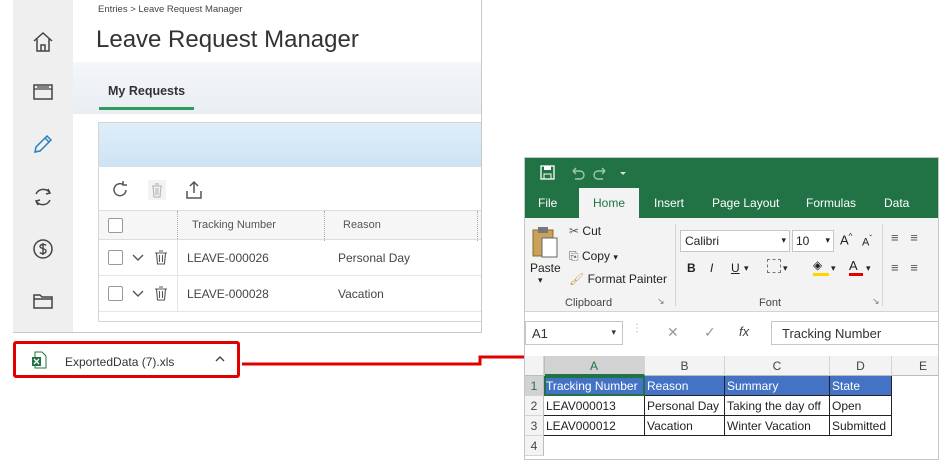 The width and height of the screenshot is (952, 473). I want to click on name-box-value: A1, so click(540, 333).